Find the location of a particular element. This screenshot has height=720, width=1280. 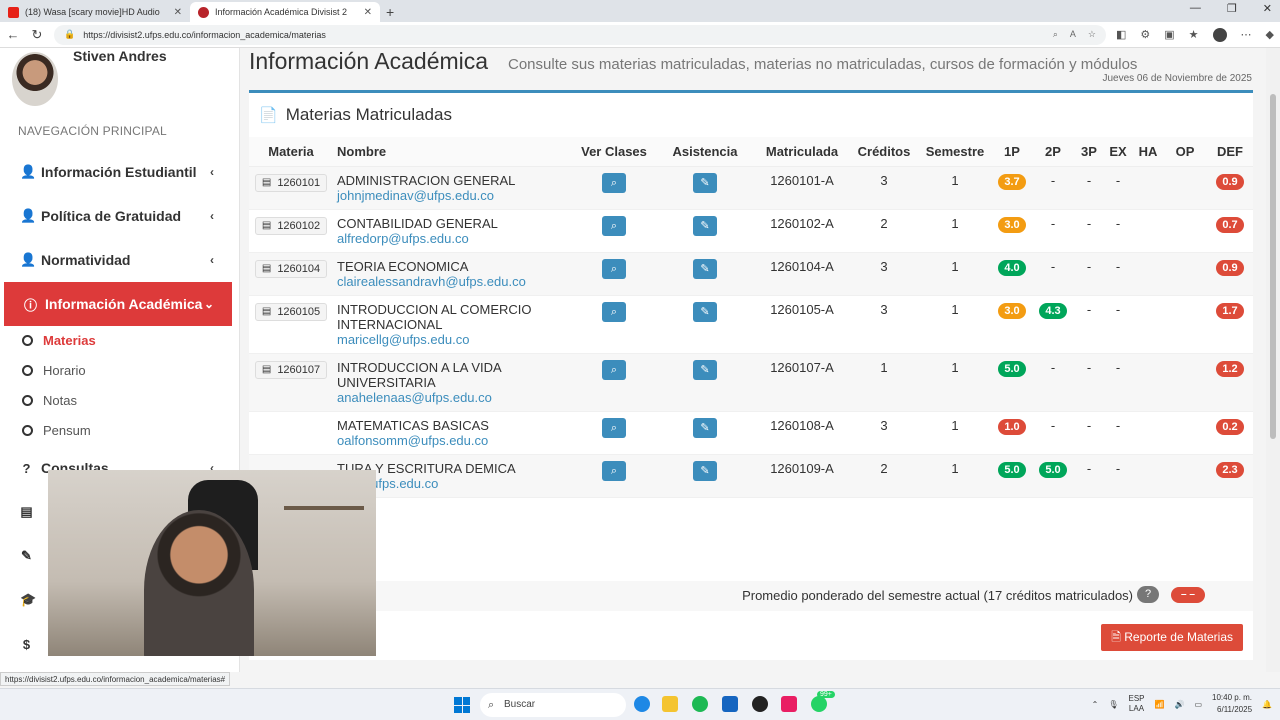

docente-email-link: anahelenaas@ufps.edu.co is located at coordinates (452, 397).